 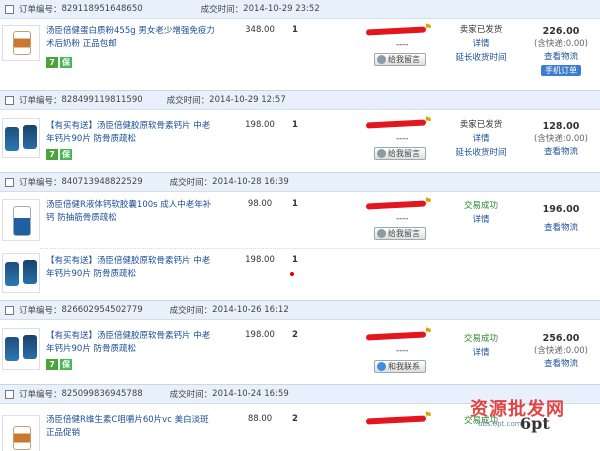 What do you see at coordinates (404, 366) in the screenshot?
I see `contact-me-label: 和我联系` at bounding box center [404, 366].